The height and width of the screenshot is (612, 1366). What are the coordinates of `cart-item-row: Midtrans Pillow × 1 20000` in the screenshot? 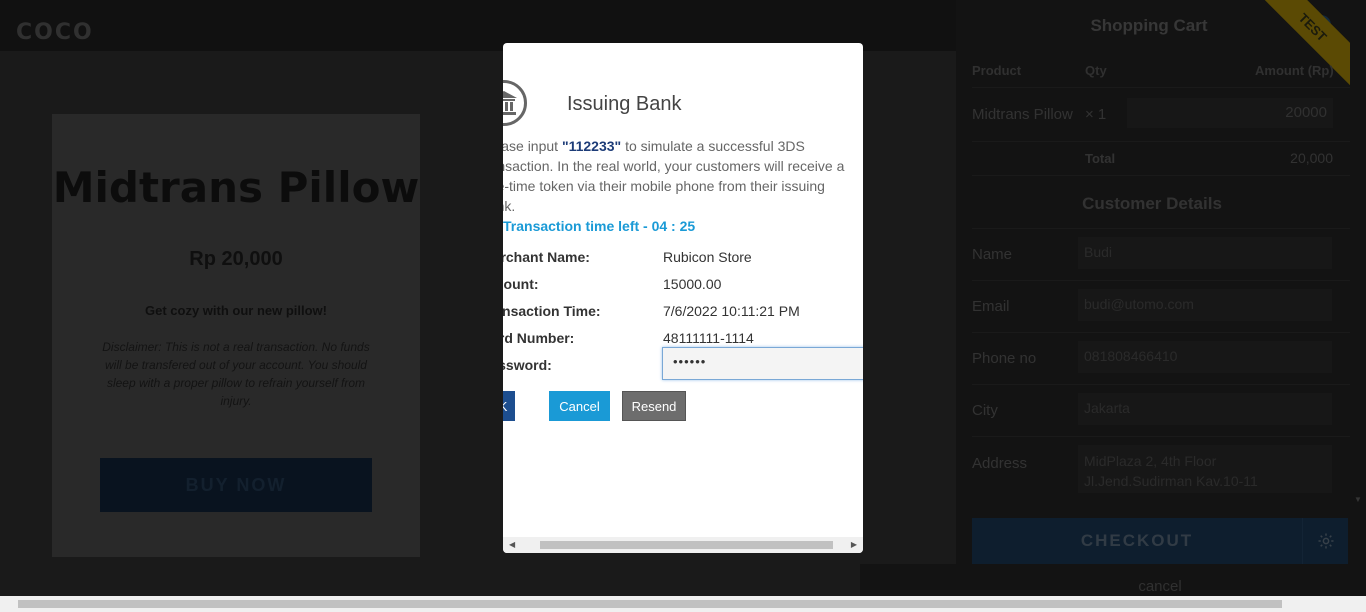 It's located at (1162, 115).